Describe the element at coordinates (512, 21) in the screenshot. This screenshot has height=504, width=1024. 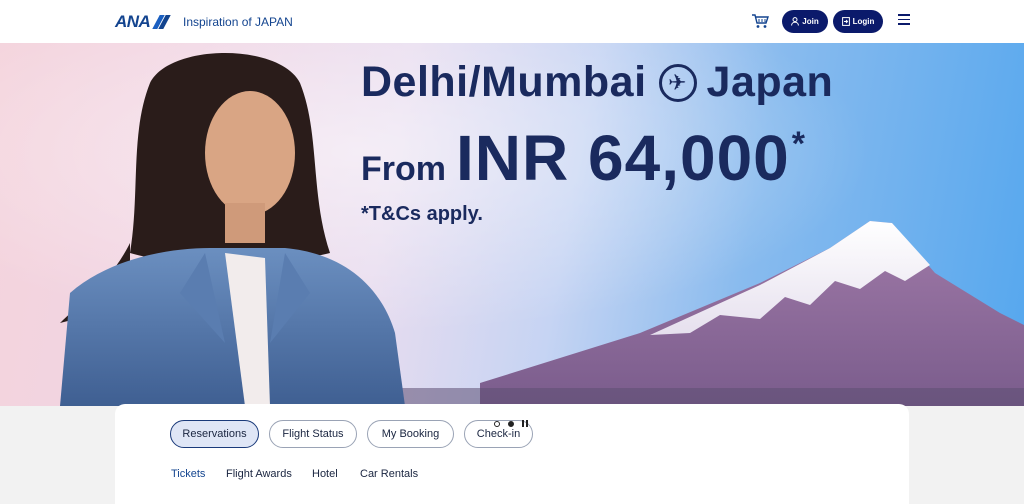
I see `site-header: ANA Inspiration of JAPAN Join Login` at that location.